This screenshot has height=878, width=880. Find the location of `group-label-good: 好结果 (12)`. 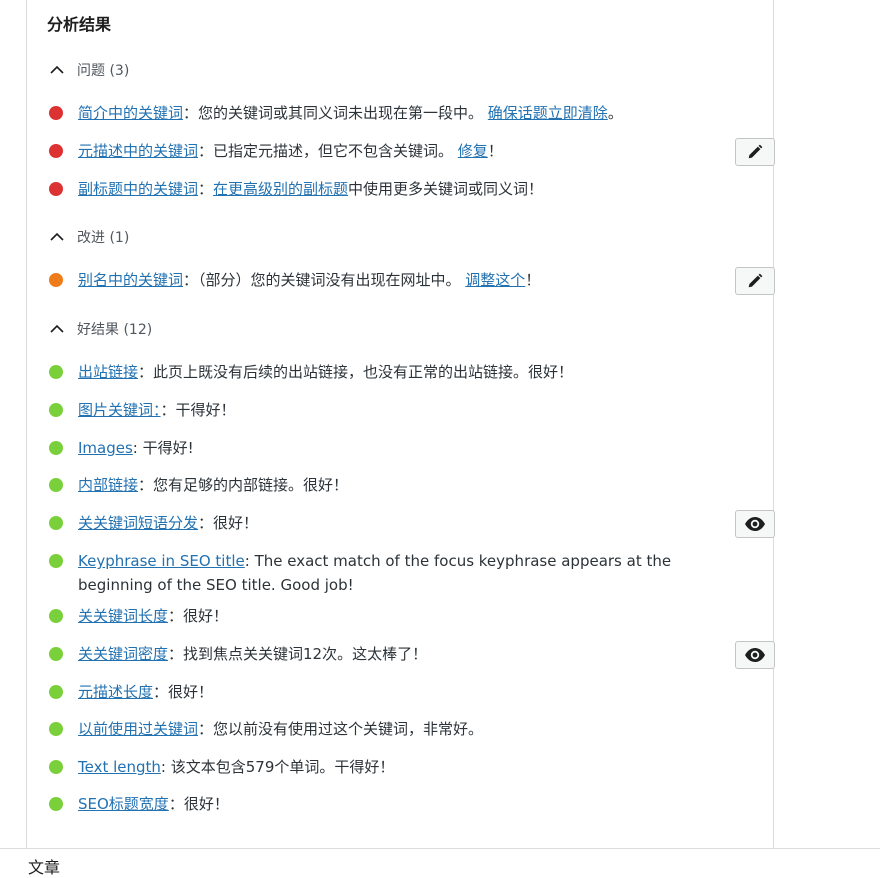

group-label-good: 好结果 (12) is located at coordinates (115, 330).